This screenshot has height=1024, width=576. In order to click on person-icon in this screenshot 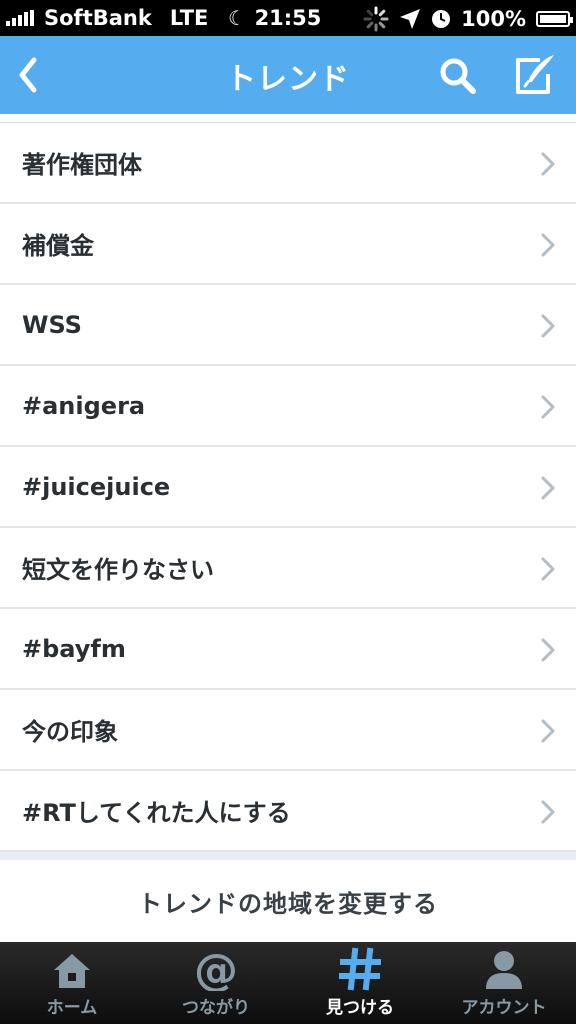, I will do `click(504, 970)`.